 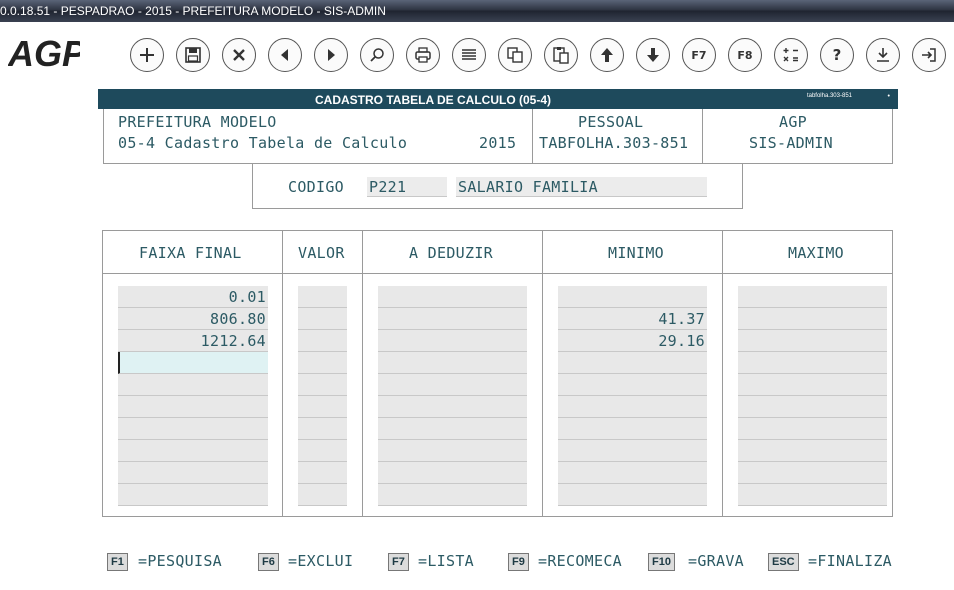 What do you see at coordinates (321, 253) in the screenshot?
I see `column-header-valor: VALOR` at bounding box center [321, 253].